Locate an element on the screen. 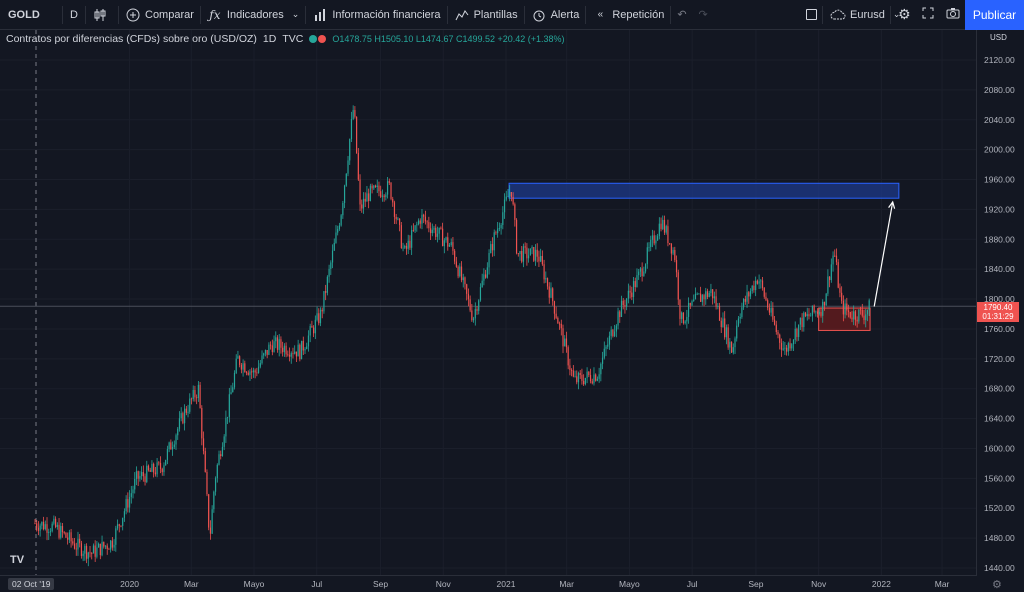  undo-button: ↶ is located at coordinates (681, 15).